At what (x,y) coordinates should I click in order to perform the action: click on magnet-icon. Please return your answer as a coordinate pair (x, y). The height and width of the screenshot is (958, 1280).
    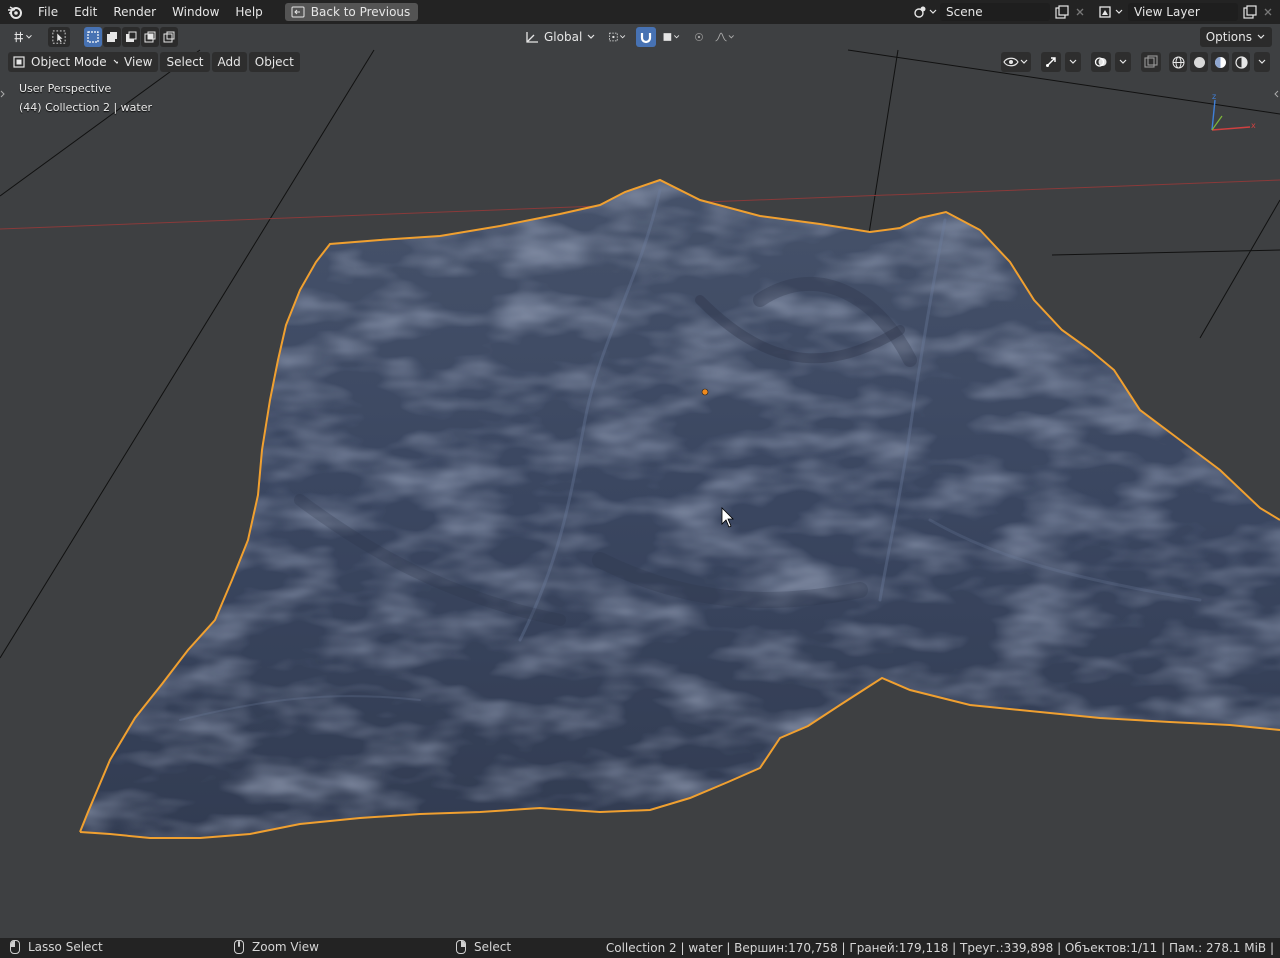
    Looking at the image, I should click on (646, 38).